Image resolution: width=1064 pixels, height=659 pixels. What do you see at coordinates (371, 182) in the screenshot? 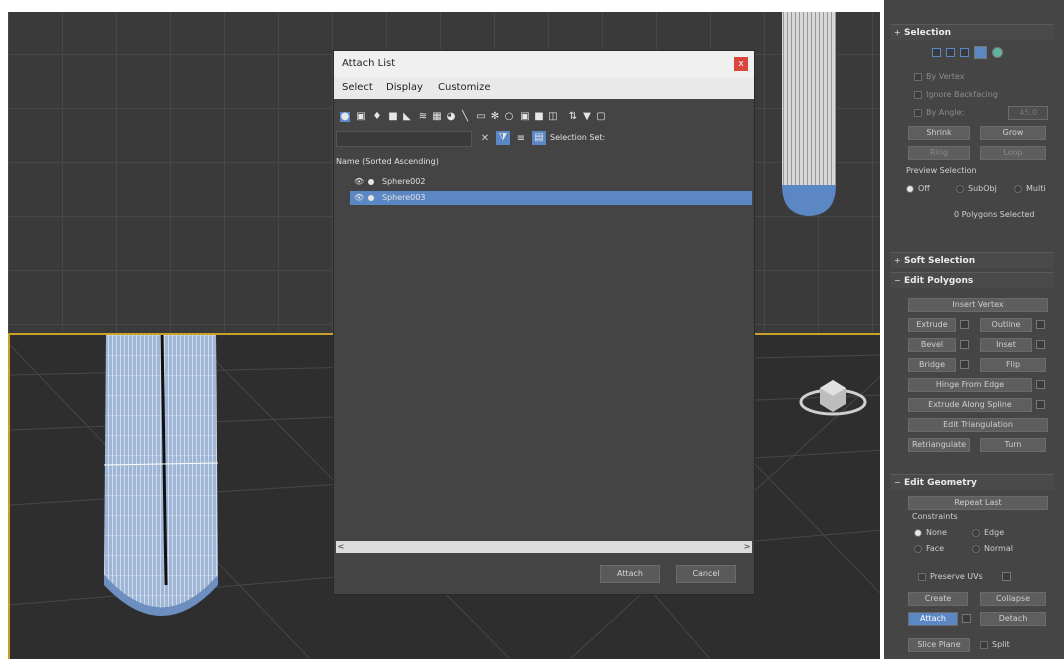
I see `geometry-icon` at bounding box center [371, 182].